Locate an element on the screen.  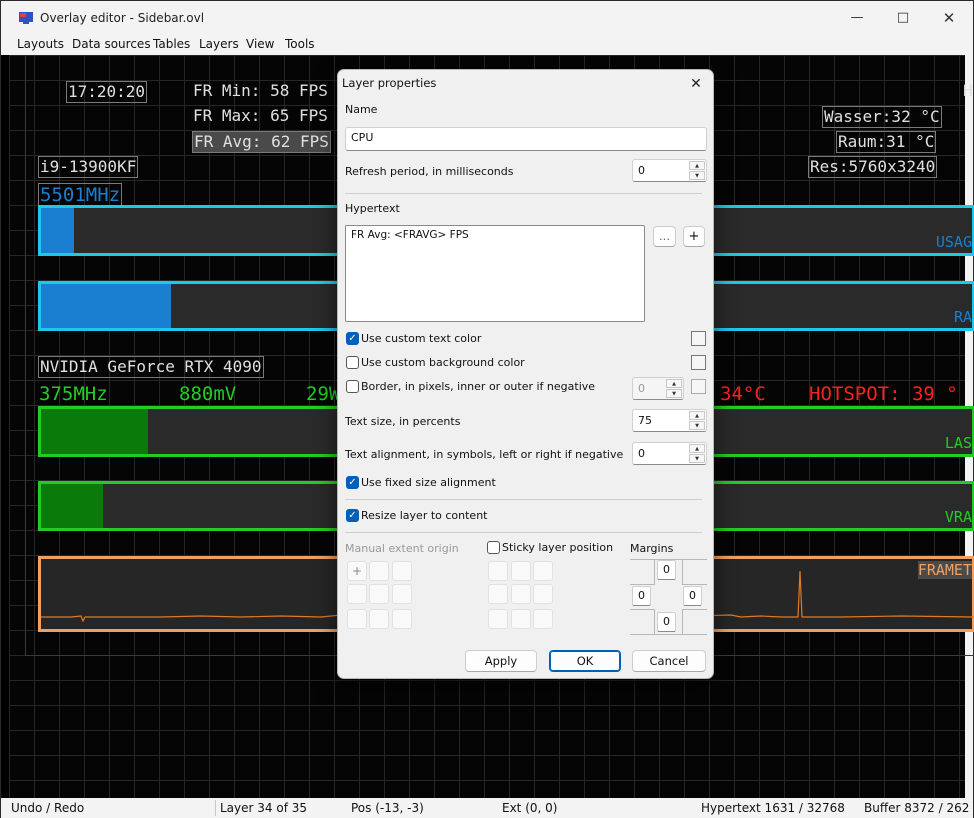
origin-cell: + is located at coordinates (357, 571).